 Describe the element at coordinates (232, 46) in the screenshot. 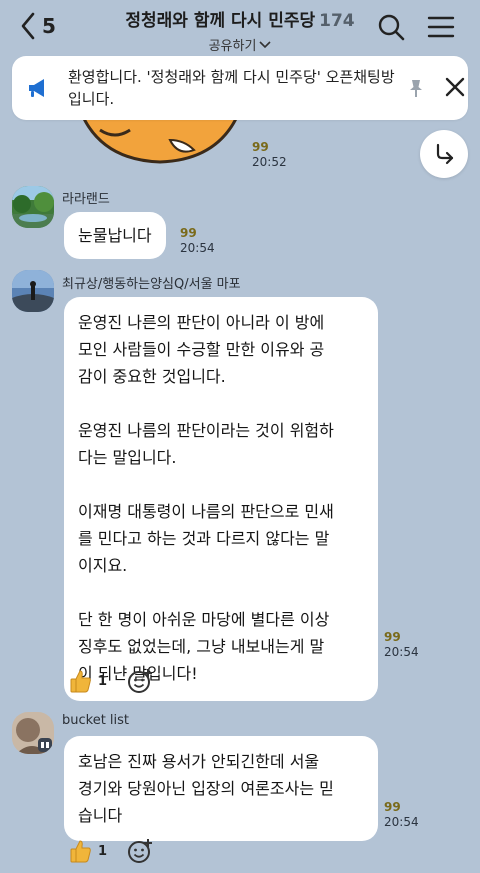

I see `share-label: 공유하기` at that location.